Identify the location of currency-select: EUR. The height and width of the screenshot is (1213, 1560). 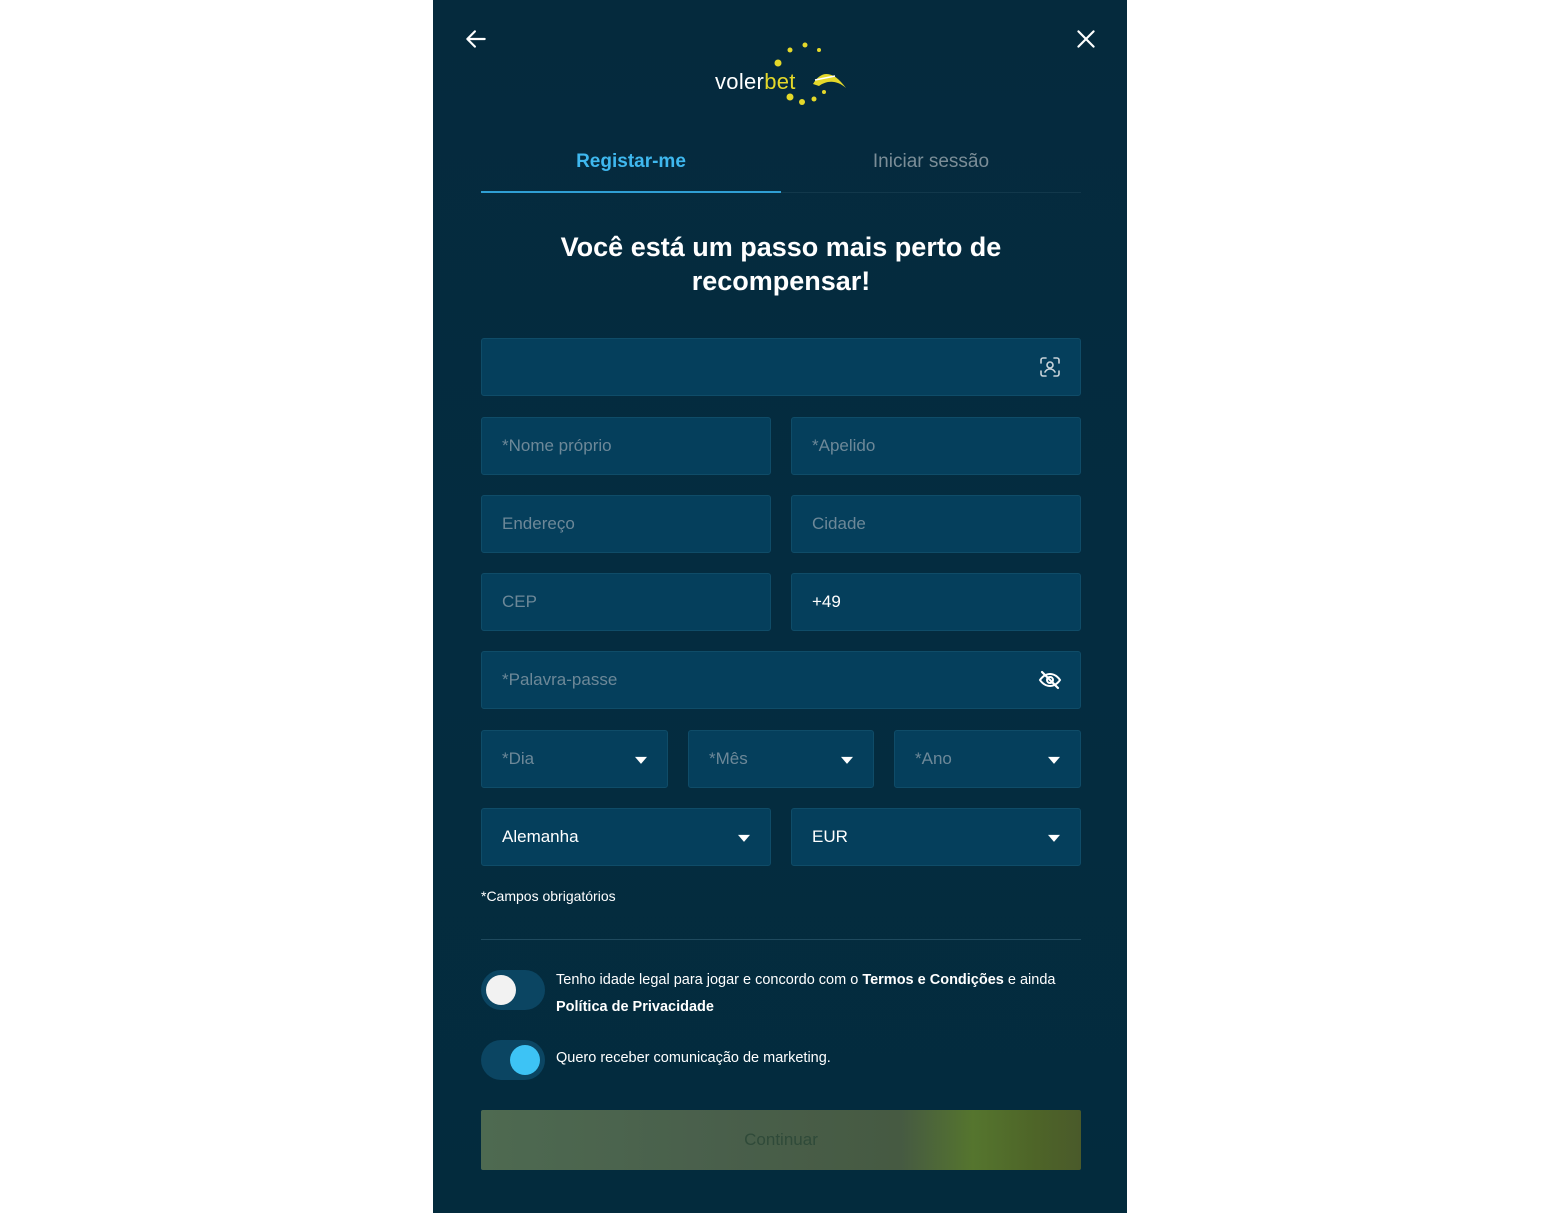
(936, 837).